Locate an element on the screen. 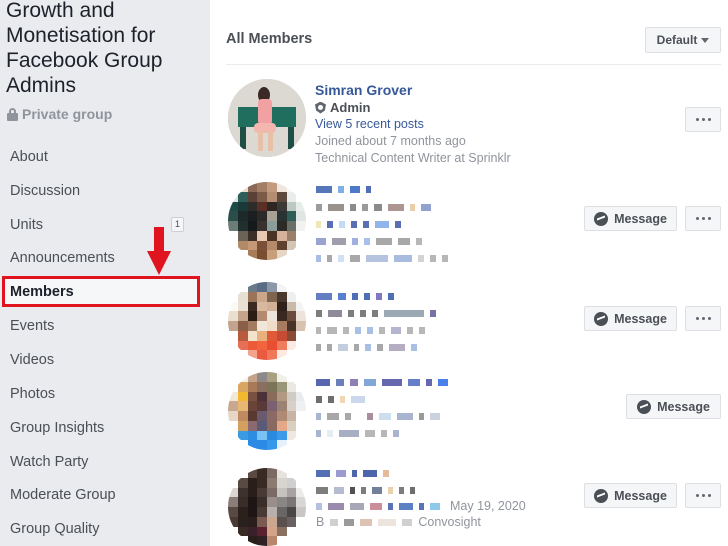 The image size is (728, 546). sort-selected: Default is located at coordinates (677, 40).